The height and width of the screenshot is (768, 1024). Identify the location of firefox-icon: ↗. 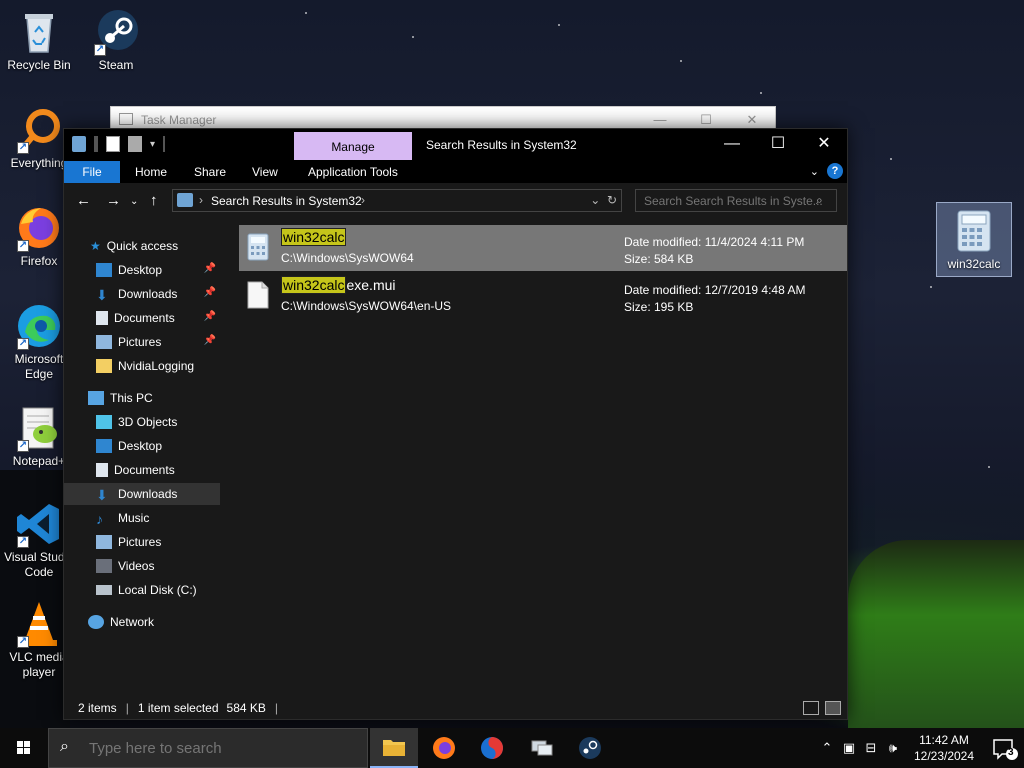
(39, 228).